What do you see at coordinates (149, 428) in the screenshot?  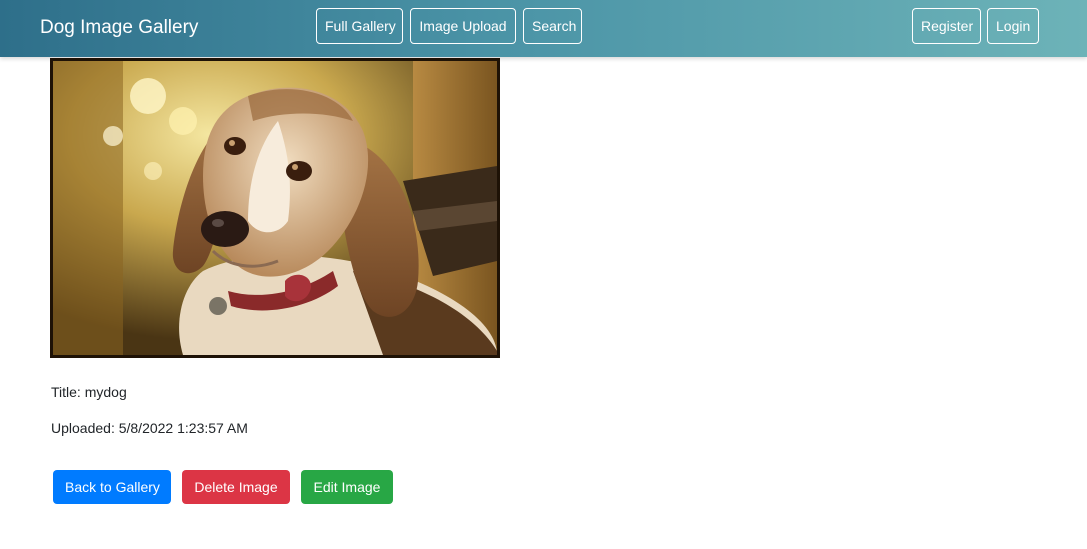 I see `image-uploaded-text: Uploaded: 5/8/2022 1:23:57 AM` at bounding box center [149, 428].